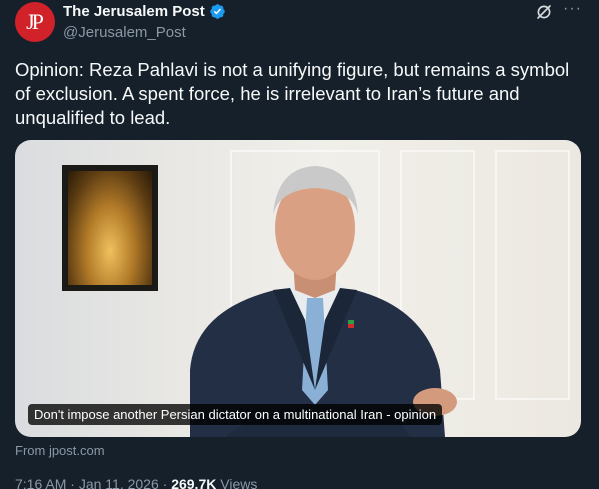  I want to click on views-label: Views, so click(237, 482).